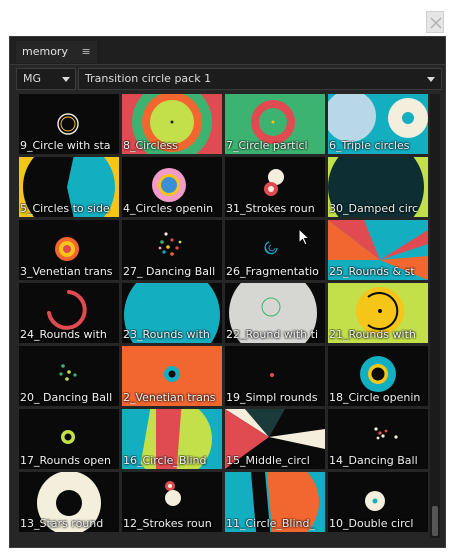 Image resolution: width=456 pixels, height=556 pixels. Describe the element at coordinates (63, 335) in the screenshot. I see `tile-label: 24_Rounds with` at that location.